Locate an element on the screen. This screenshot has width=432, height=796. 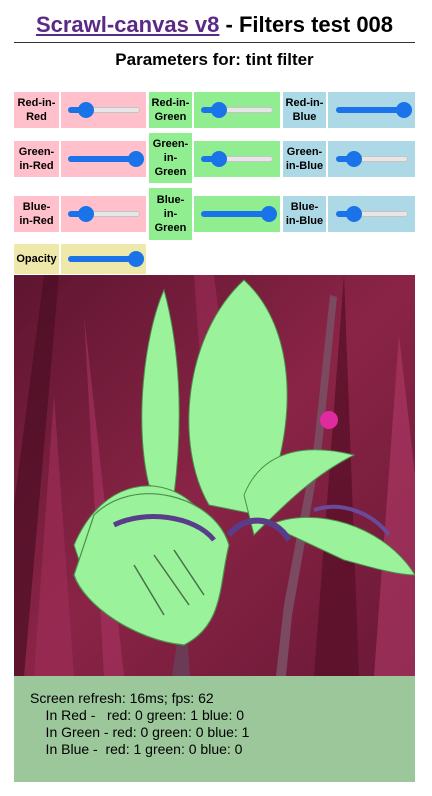
status-in-red-line: In Red - red: 0 green: 1 blue: 0 is located at coordinates (137, 715).